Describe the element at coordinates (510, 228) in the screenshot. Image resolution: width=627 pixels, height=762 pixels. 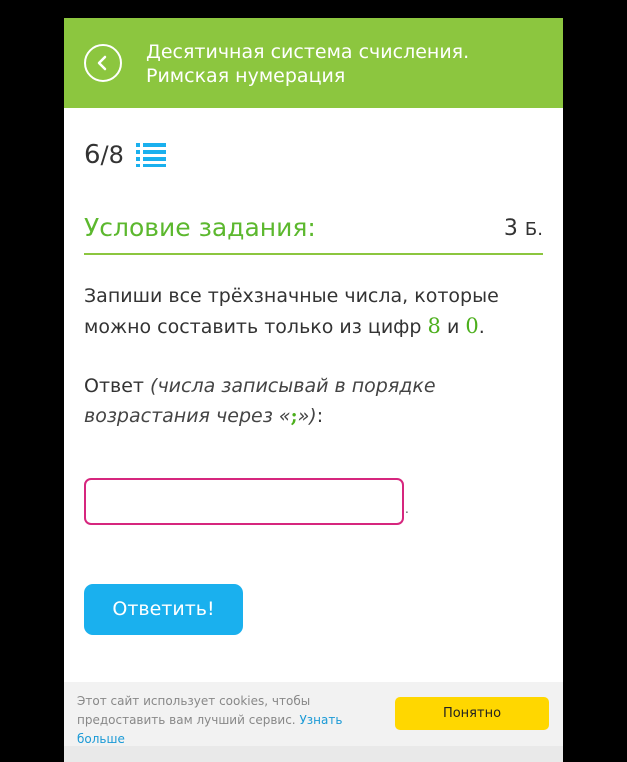
I see `points-value: 3` at that location.